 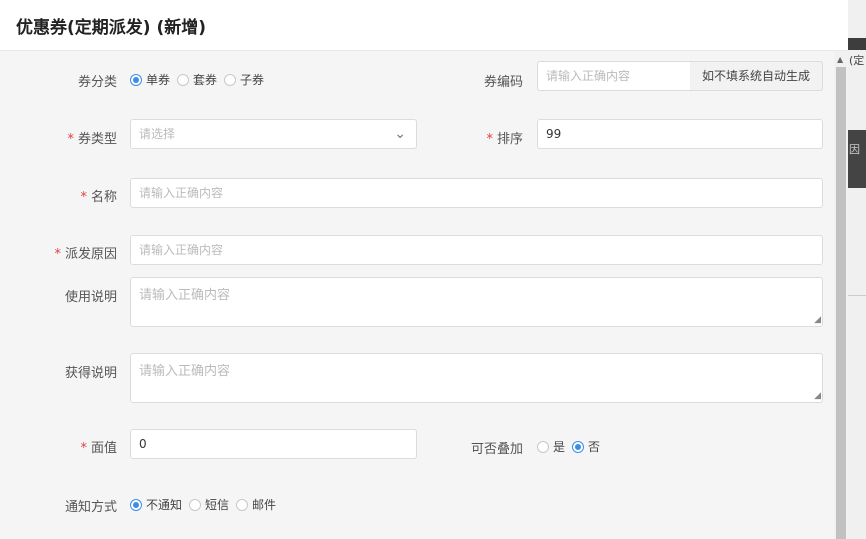 I want to click on chevron-down-icon: ⌄, so click(x=400, y=134).